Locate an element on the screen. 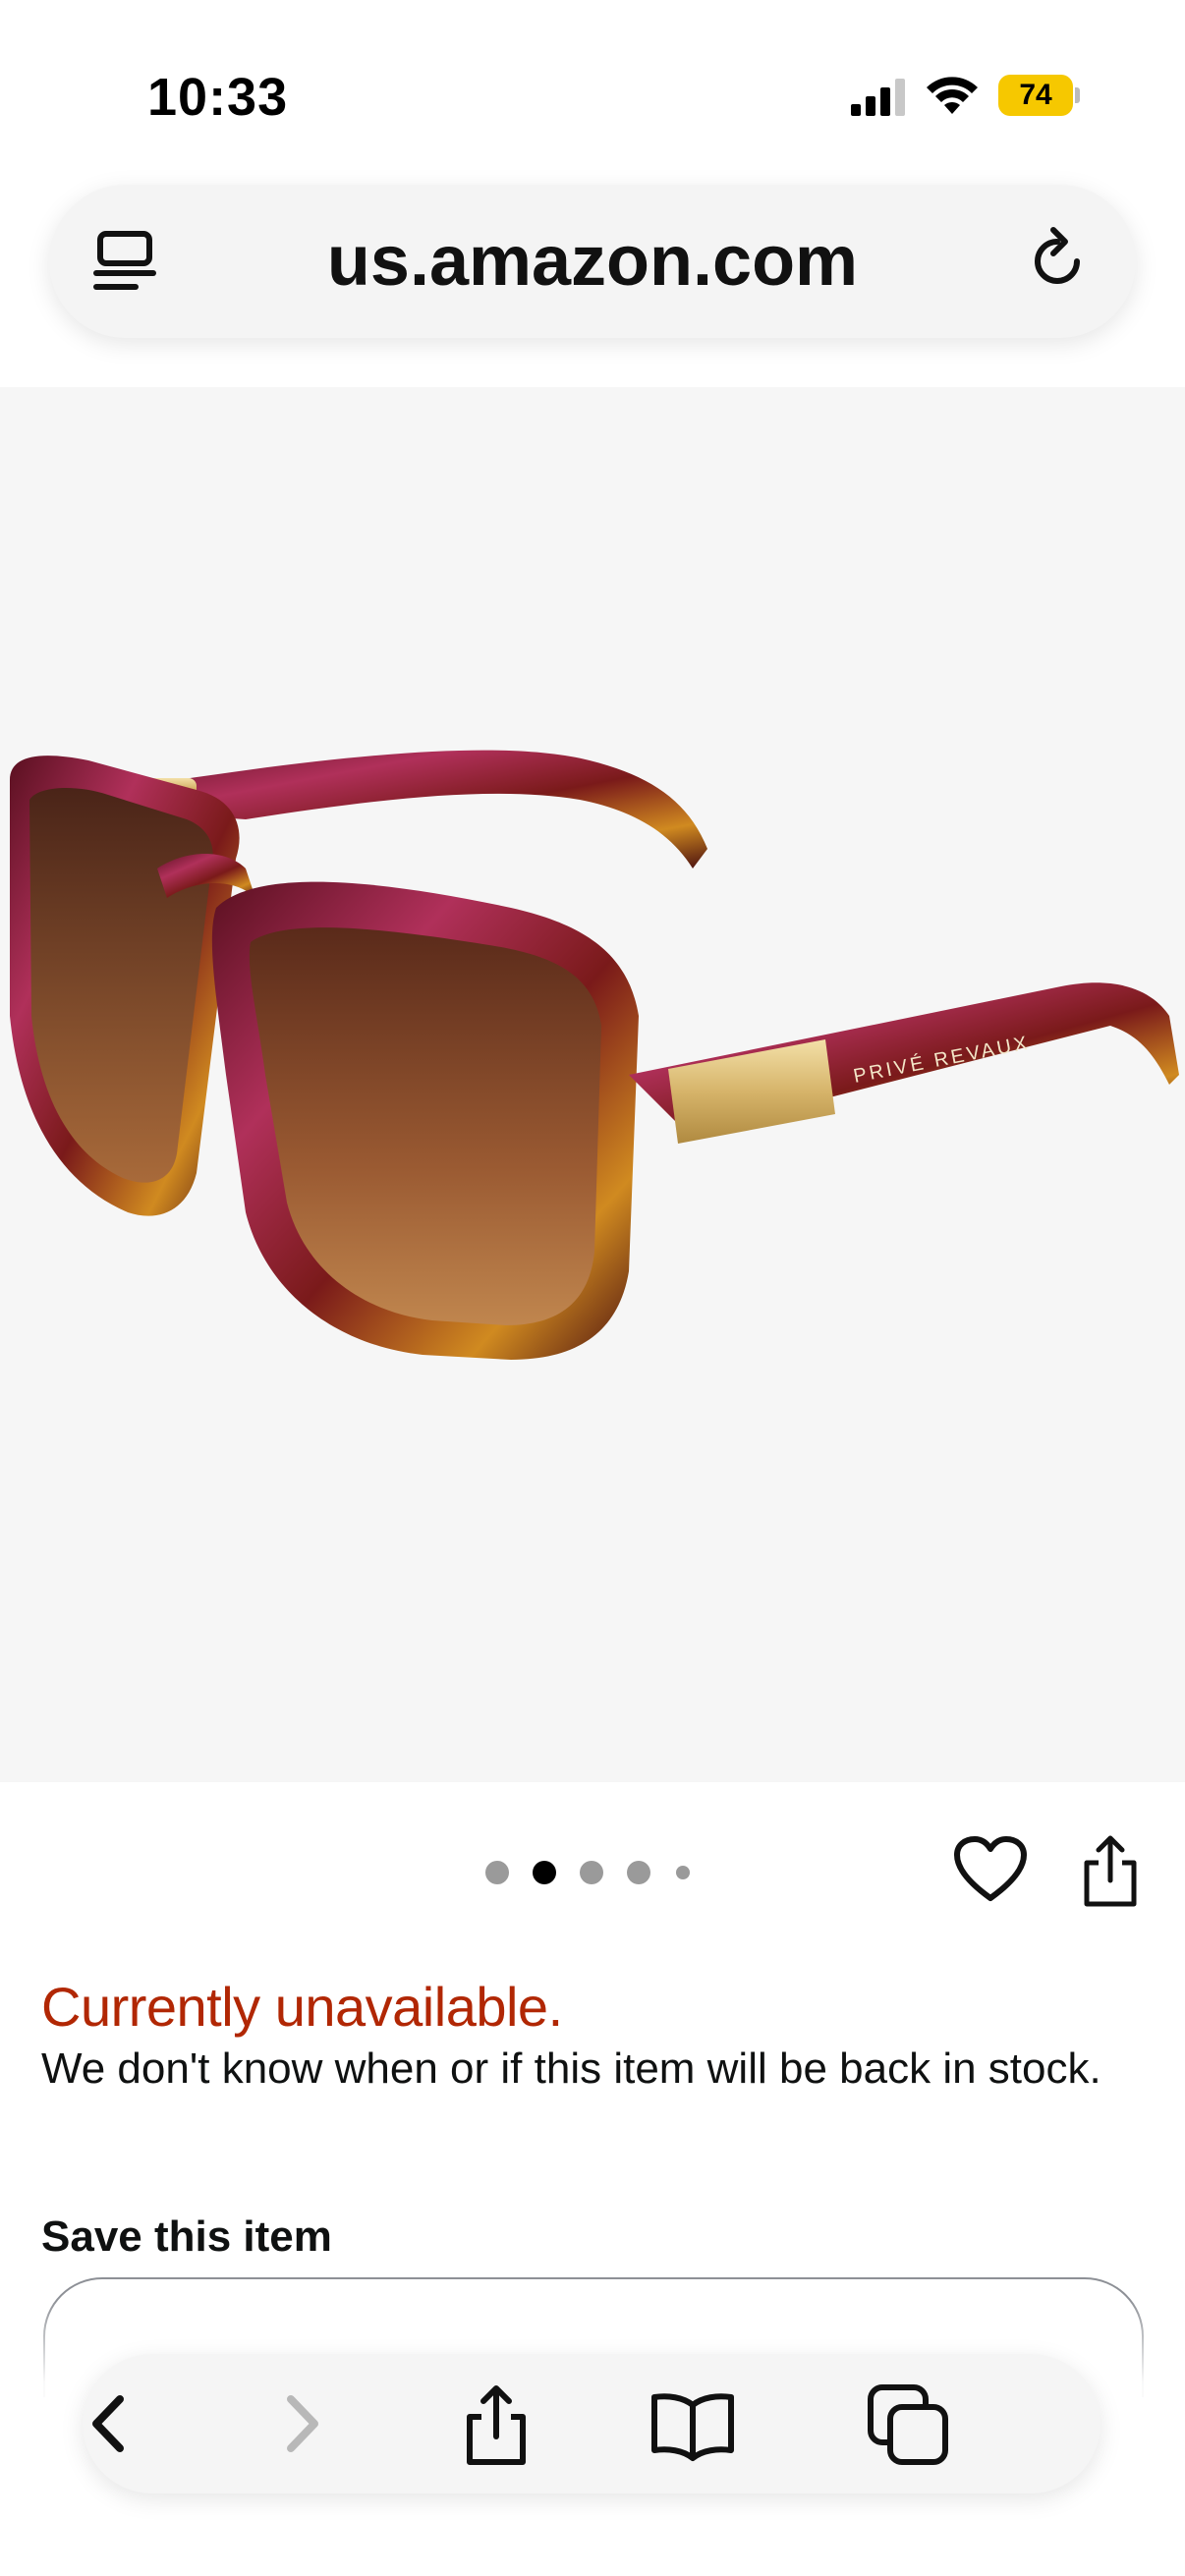  url-text: us.amazon.com is located at coordinates (592, 261).